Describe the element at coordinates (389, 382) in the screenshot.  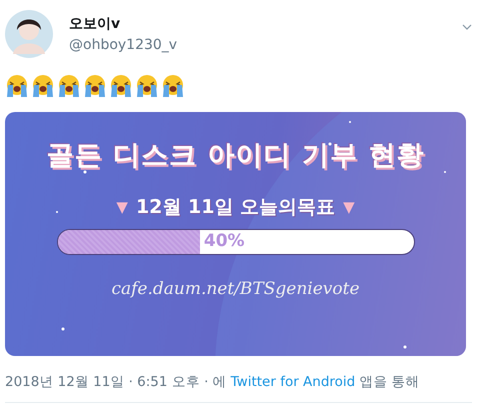
I see `source-suffix: 앱을 통해` at that location.